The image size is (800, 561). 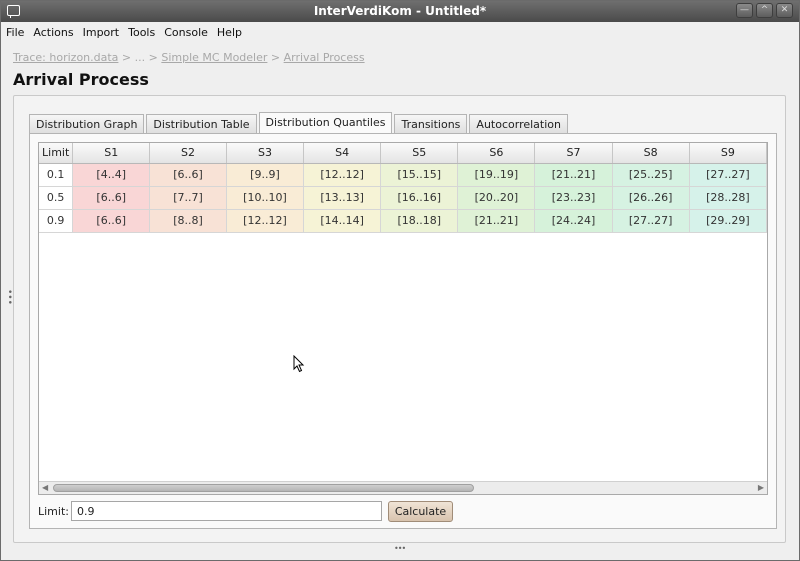 I want to click on table-cell: [14..14], so click(x=342, y=221).